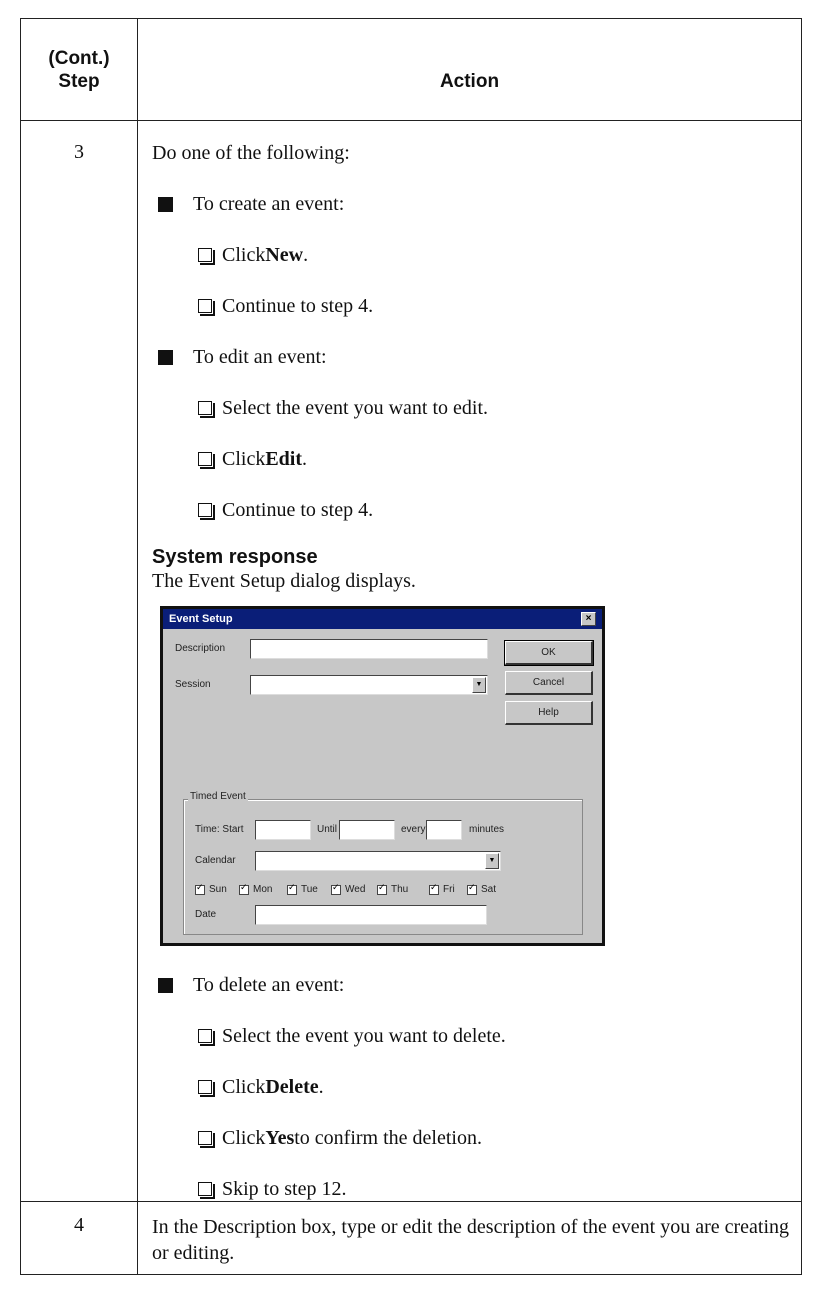 The height and width of the screenshot is (1306, 822). Describe the element at coordinates (476, 1087) in the screenshot. I see `sub-item: Click Delete.` at that location.